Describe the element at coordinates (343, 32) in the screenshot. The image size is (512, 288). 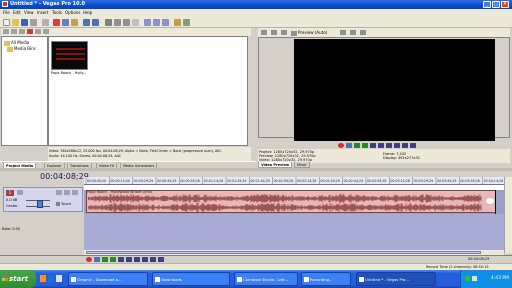
I see `overlays-icon` at that location.